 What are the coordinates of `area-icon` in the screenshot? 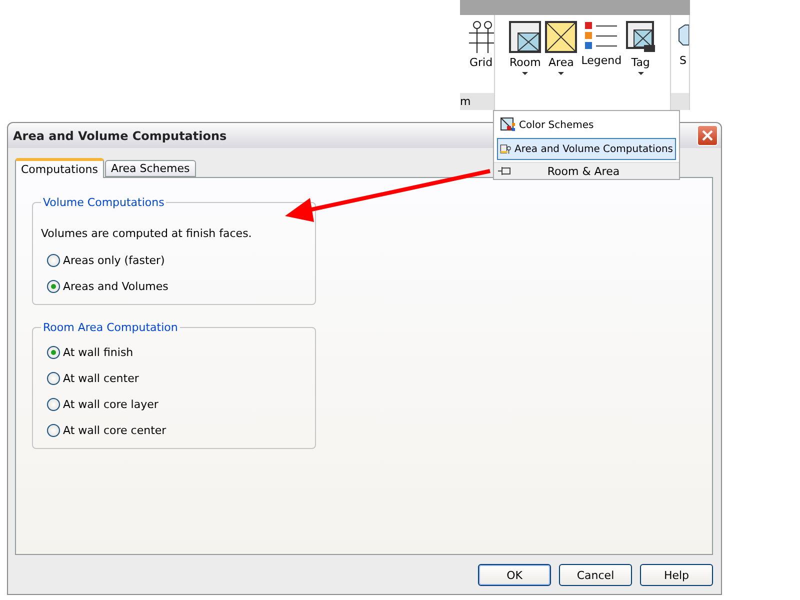 It's located at (561, 37).